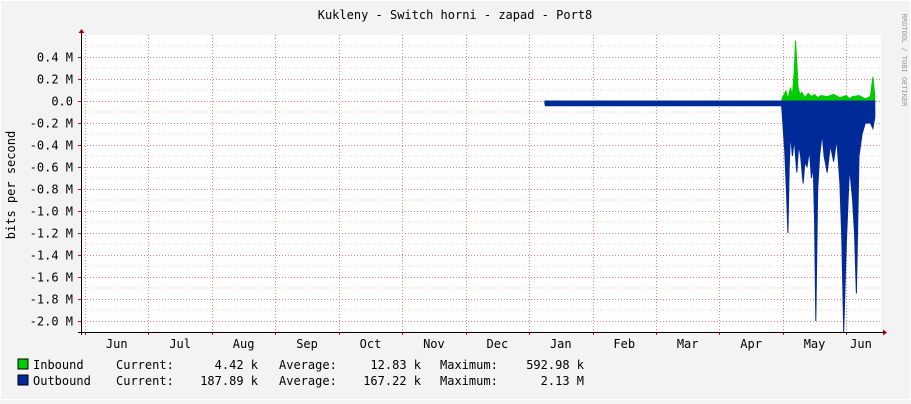 The height and width of the screenshot is (404, 911). What do you see at coordinates (62, 102) in the screenshot?
I see `y-tick-label: 0.0` at bounding box center [62, 102].